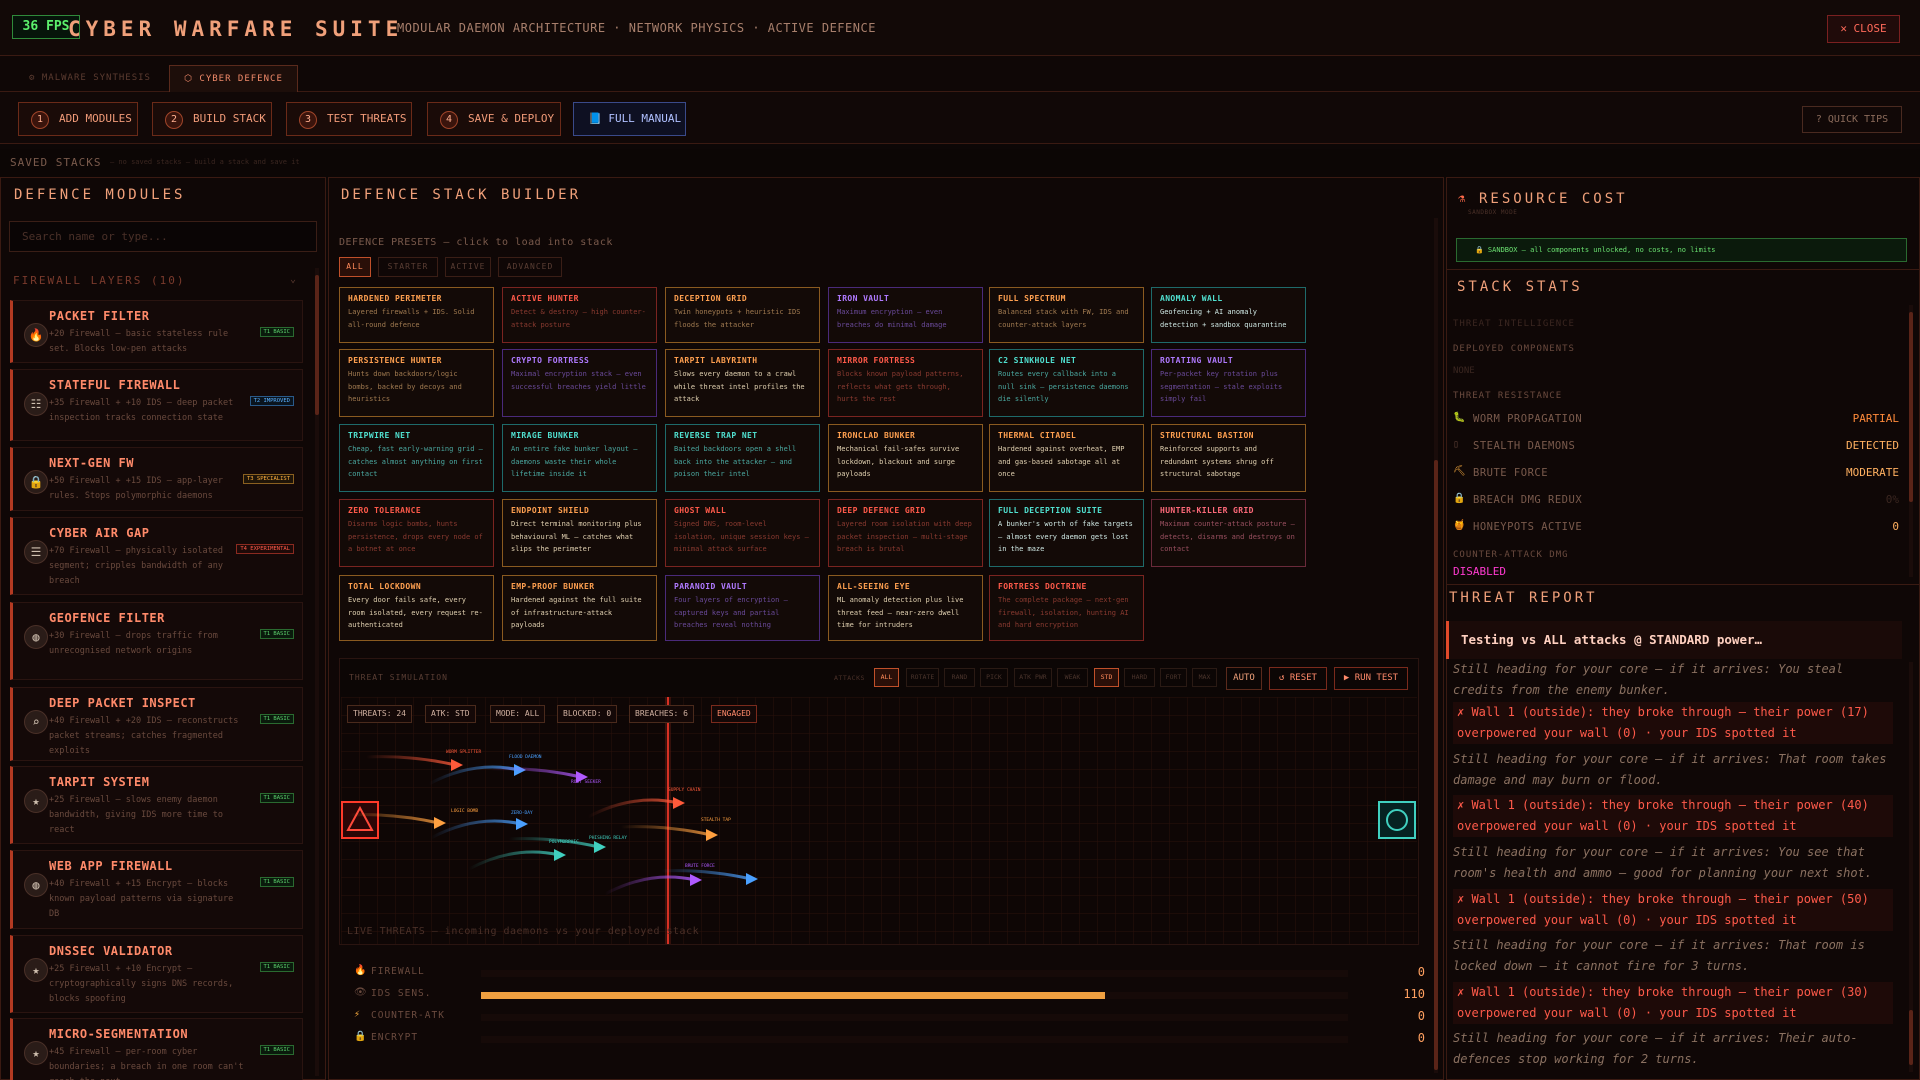  Describe the element at coordinates (1371, 678) in the screenshot. I see `run-test-button: ▶ RUN TEST` at that location.